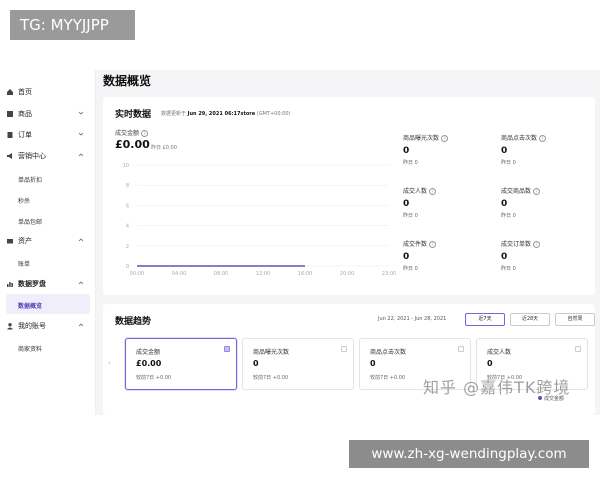 This screenshot has width=600, height=480. What do you see at coordinates (72, 25) in the screenshot?
I see `overlay-tag: TG: MYYJJPP` at bounding box center [72, 25].